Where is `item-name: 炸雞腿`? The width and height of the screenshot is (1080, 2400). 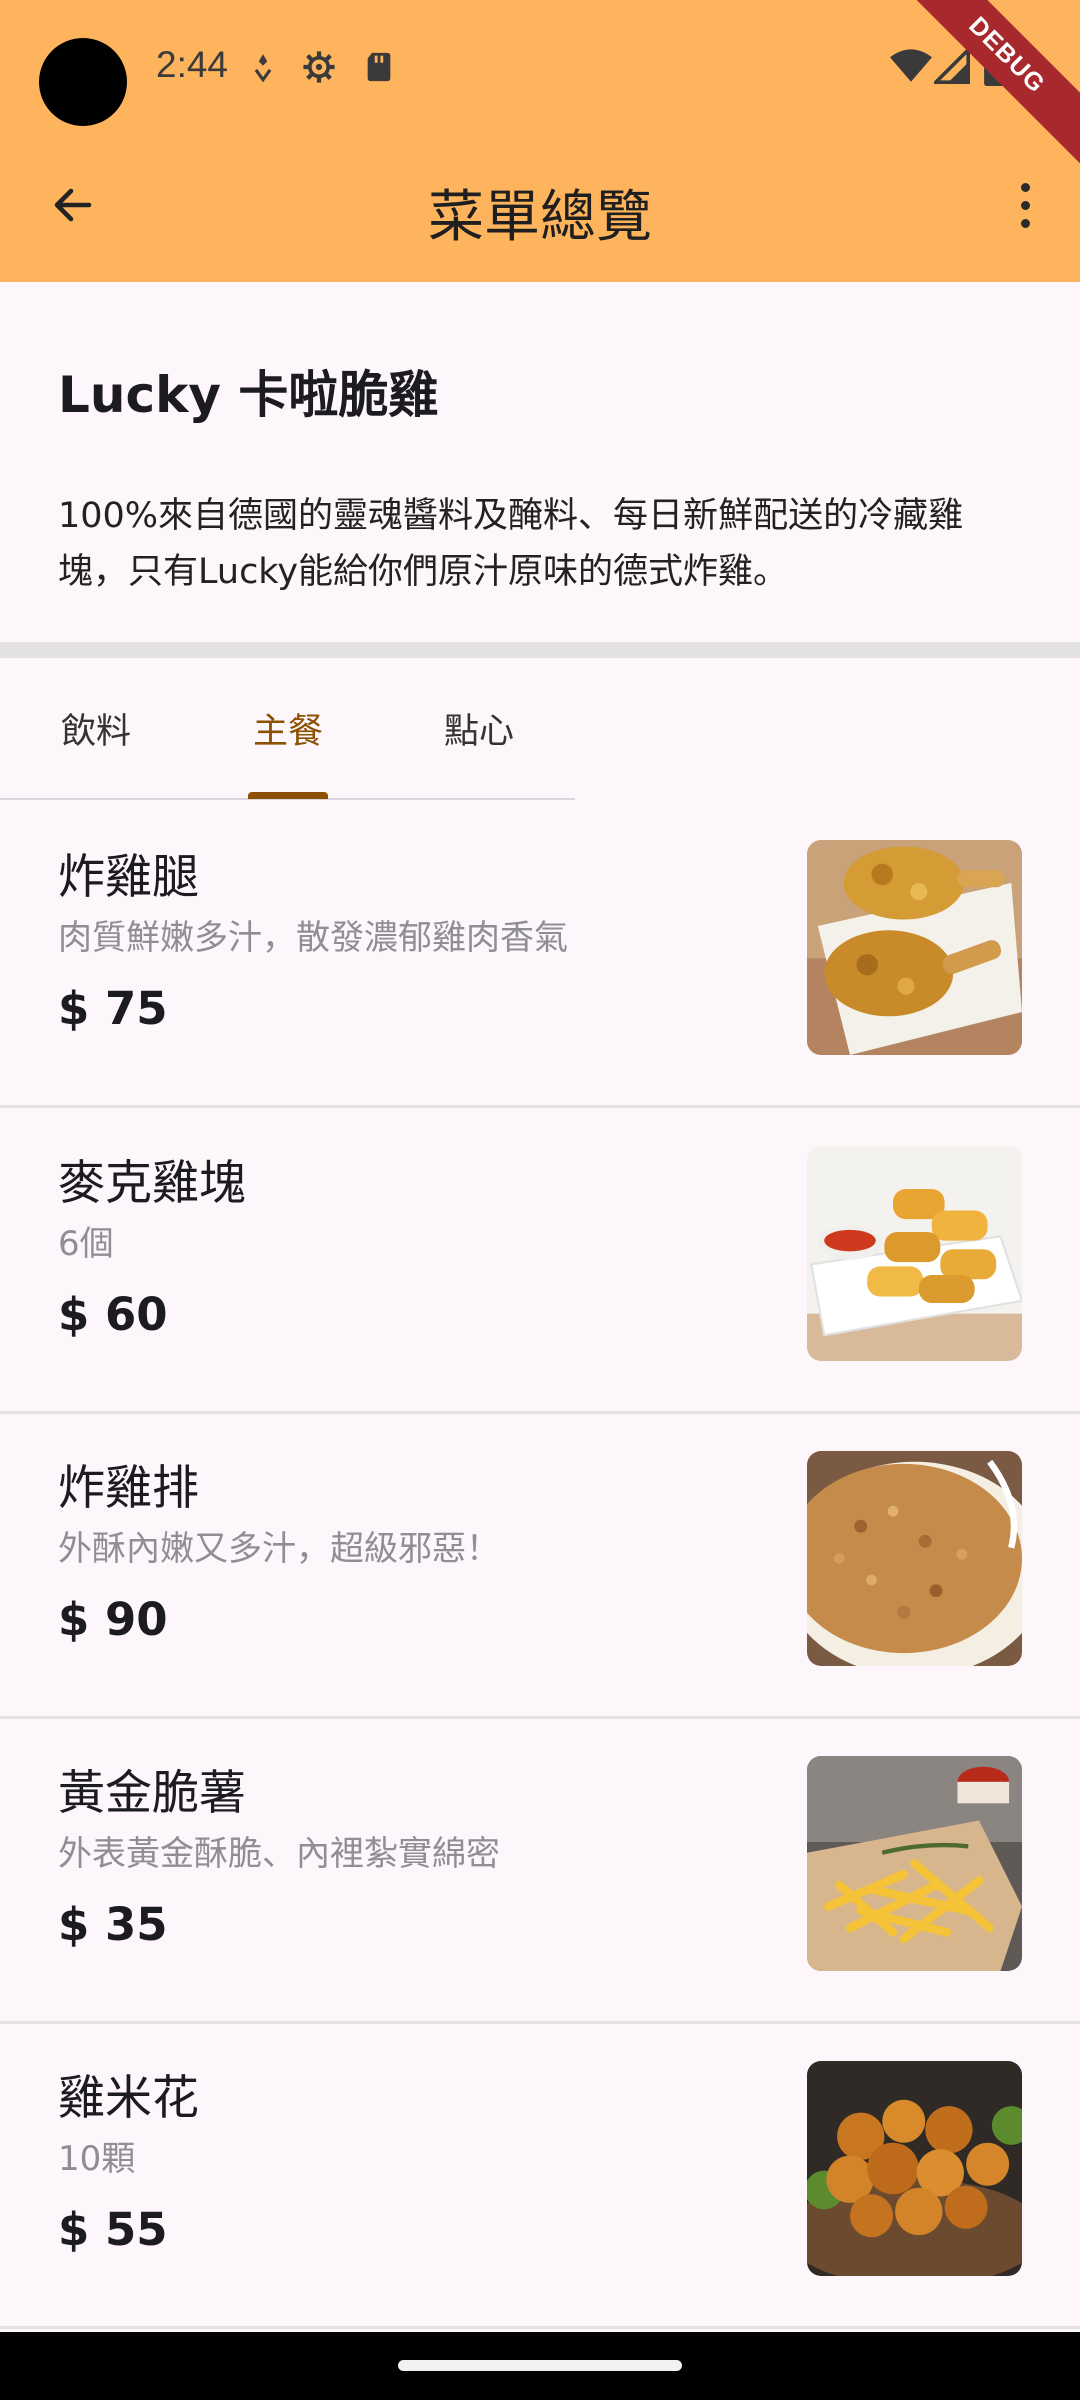
item-name: 炸雞腿 is located at coordinates (128, 877).